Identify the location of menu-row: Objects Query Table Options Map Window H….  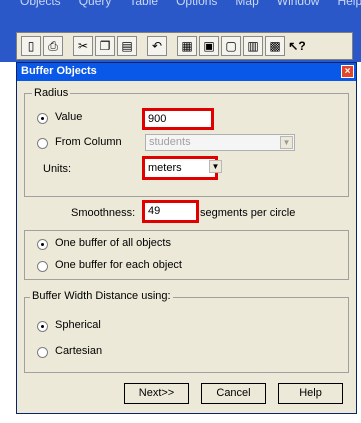
(190, 4).